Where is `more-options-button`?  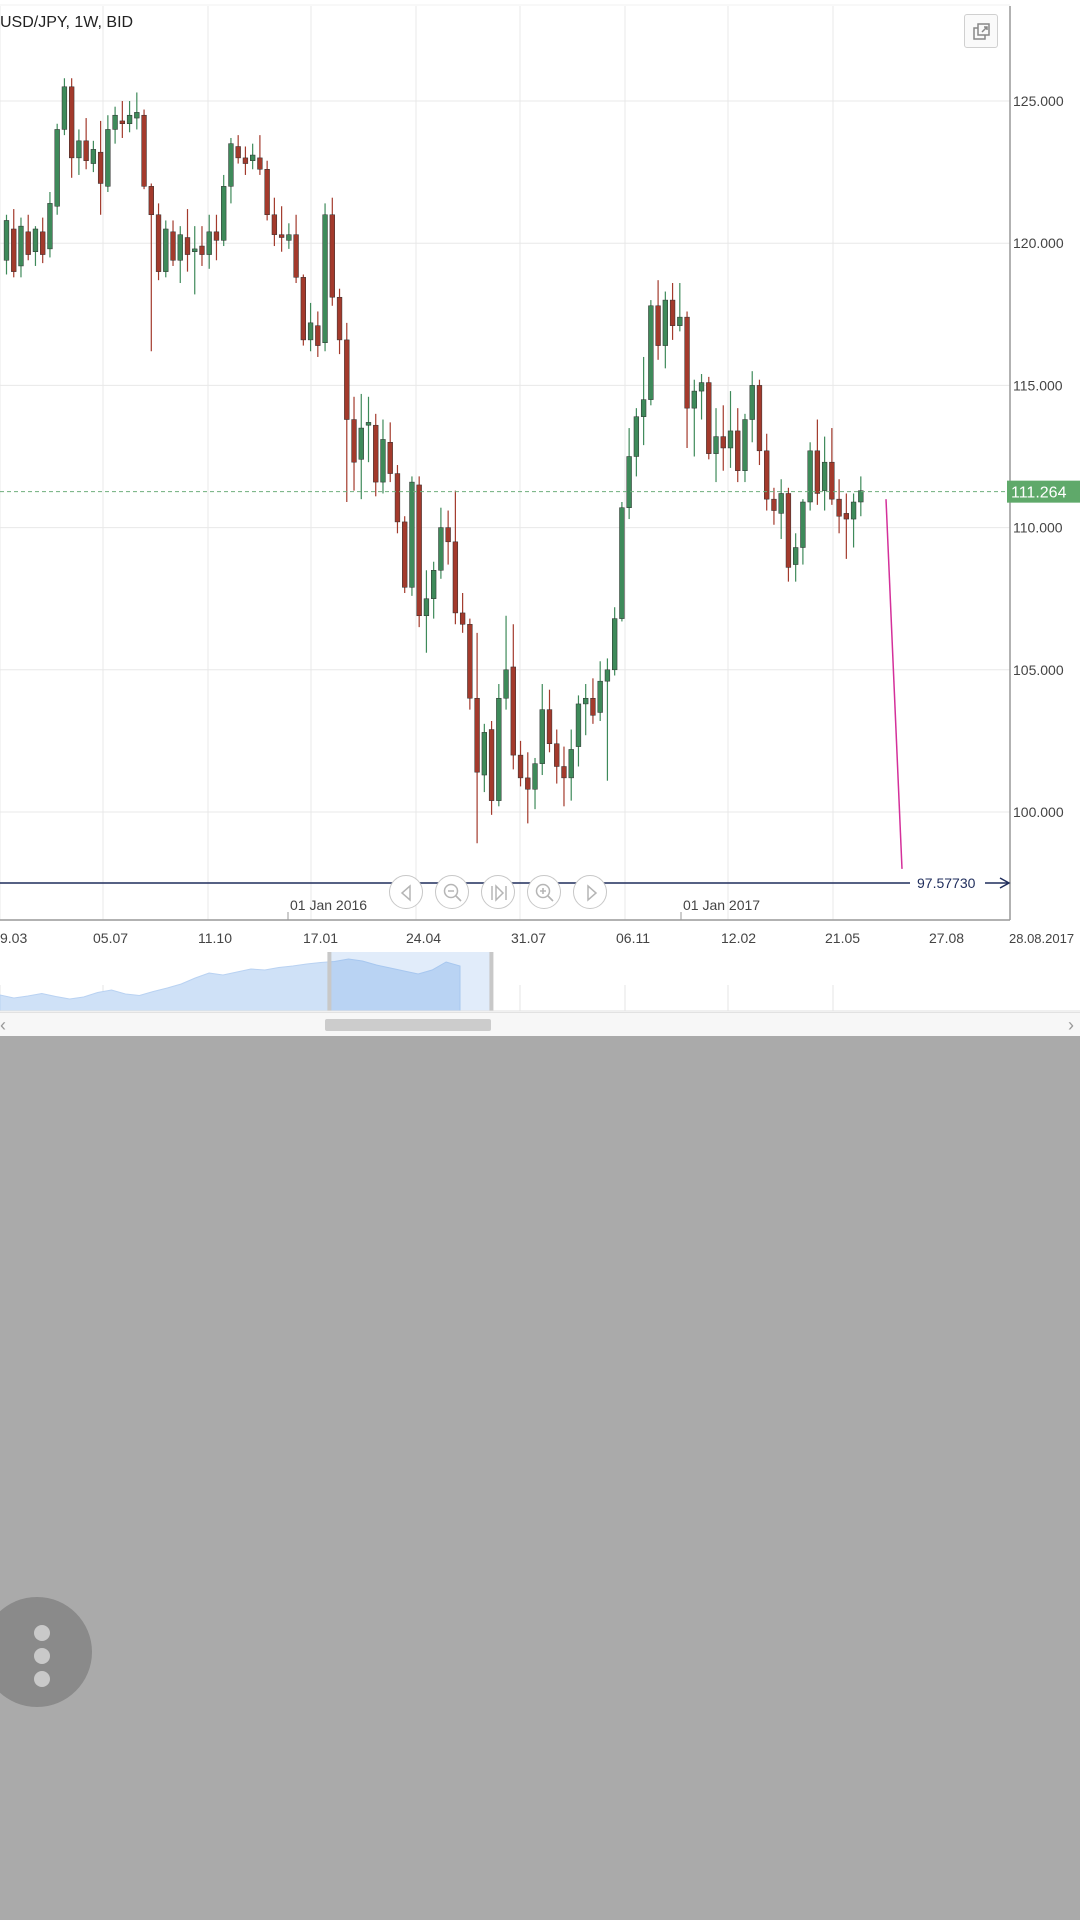
more-options-button is located at coordinates (46, 1652).